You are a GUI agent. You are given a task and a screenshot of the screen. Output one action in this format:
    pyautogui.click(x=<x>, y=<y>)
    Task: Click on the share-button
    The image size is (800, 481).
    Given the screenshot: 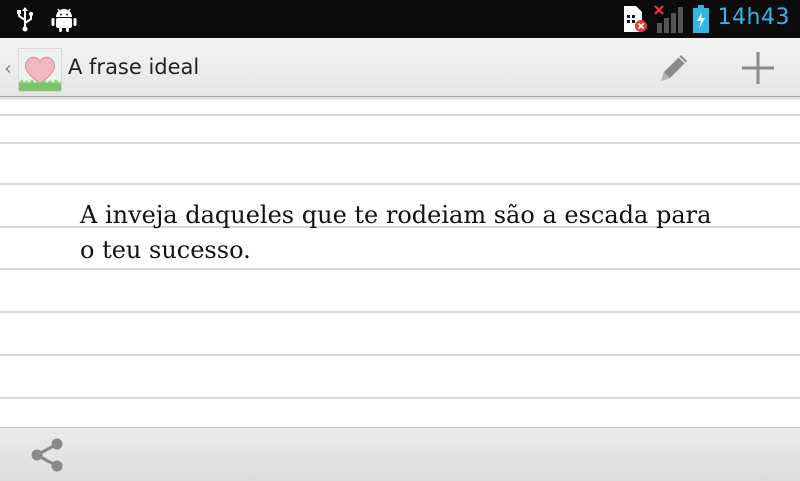 What is the action you would take?
    pyautogui.click(x=48, y=455)
    